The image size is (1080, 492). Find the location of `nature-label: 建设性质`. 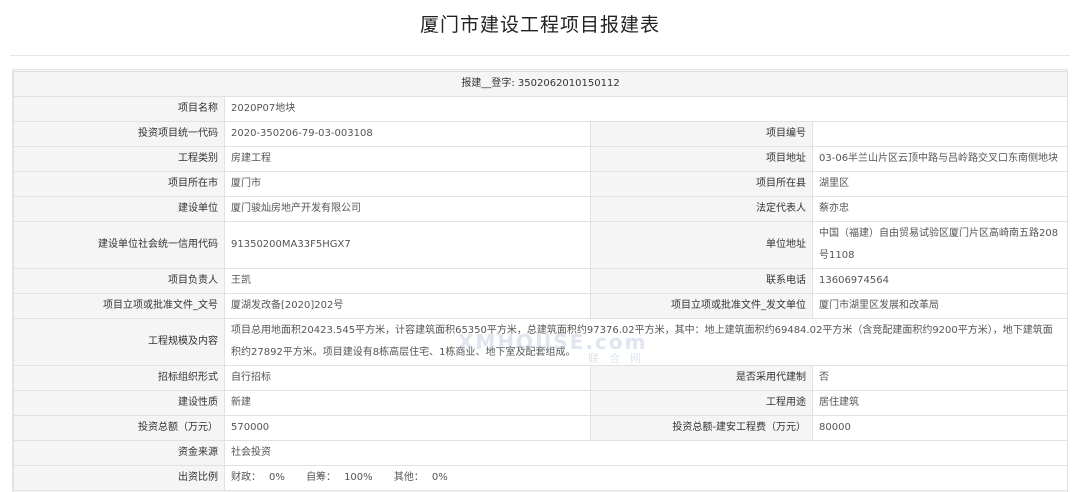

nature-label: 建设性质 is located at coordinates (119, 403).